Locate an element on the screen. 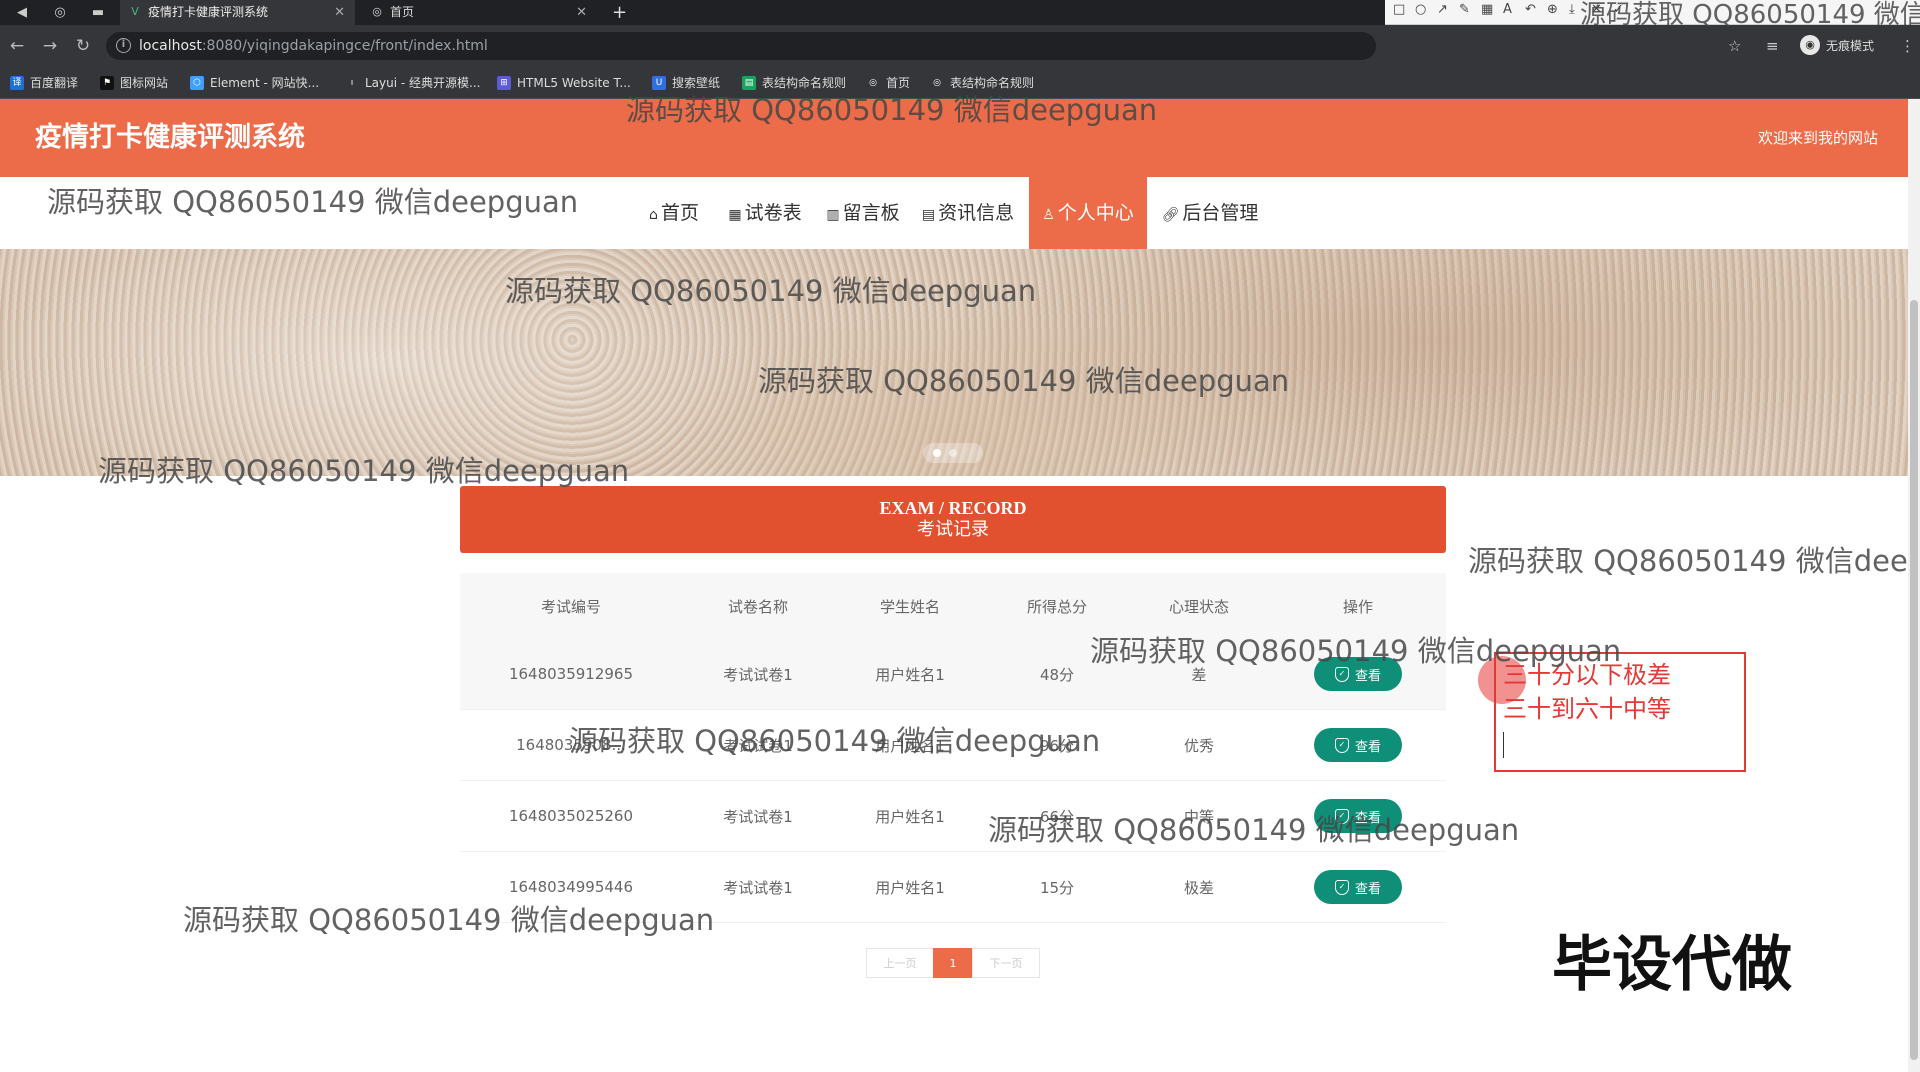 The height and width of the screenshot is (1072, 1920). mental-state: 优秀 is located at coordinates (1198, 745).